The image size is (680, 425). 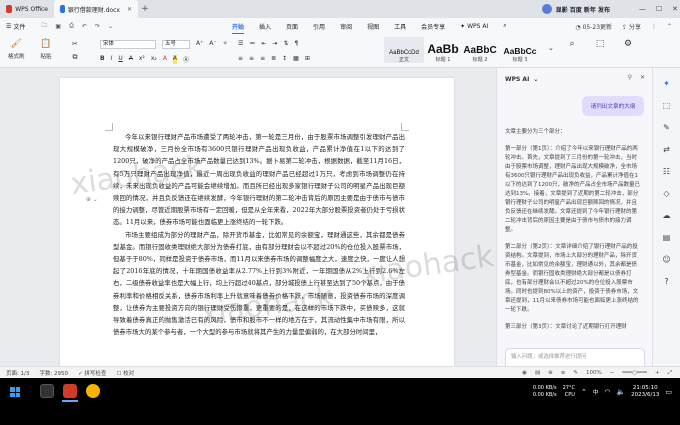 What do you see at coordinates (572, 45) in the screenshot?
I see `find-button: ⌕` at bounding box center [572, 45].